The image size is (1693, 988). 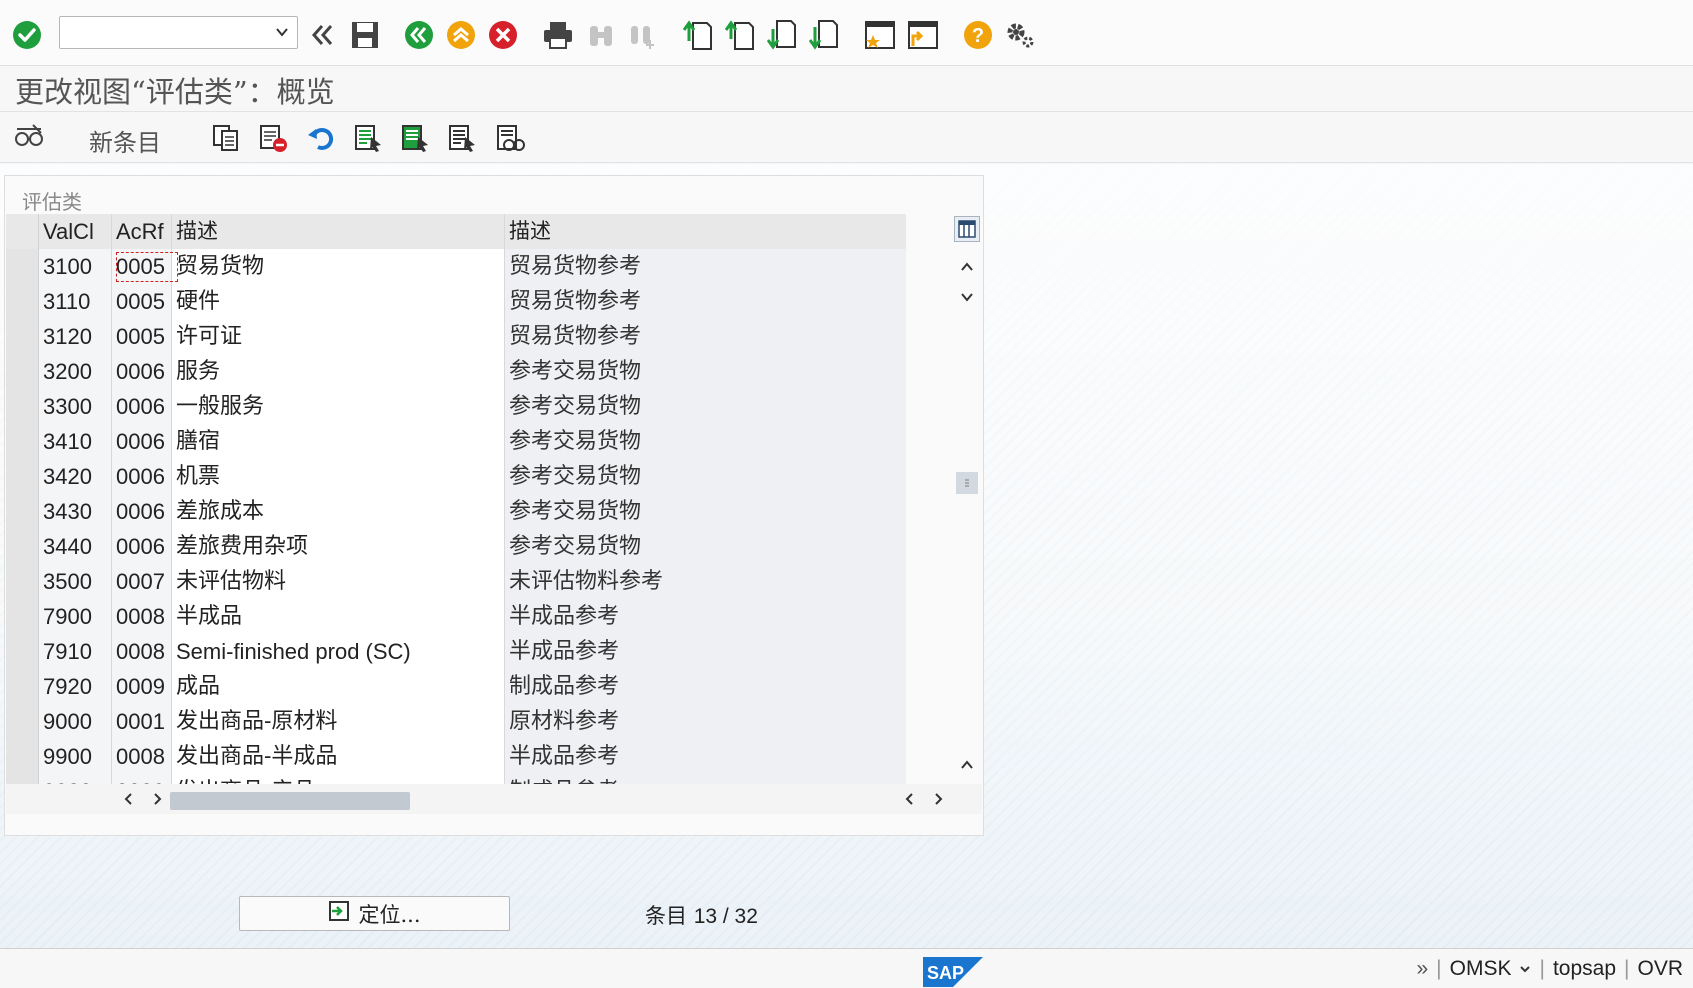 What do you see at coordinates (558, 35) in the screenshot?
I see `print-icon` at bounding box center [558, 35].